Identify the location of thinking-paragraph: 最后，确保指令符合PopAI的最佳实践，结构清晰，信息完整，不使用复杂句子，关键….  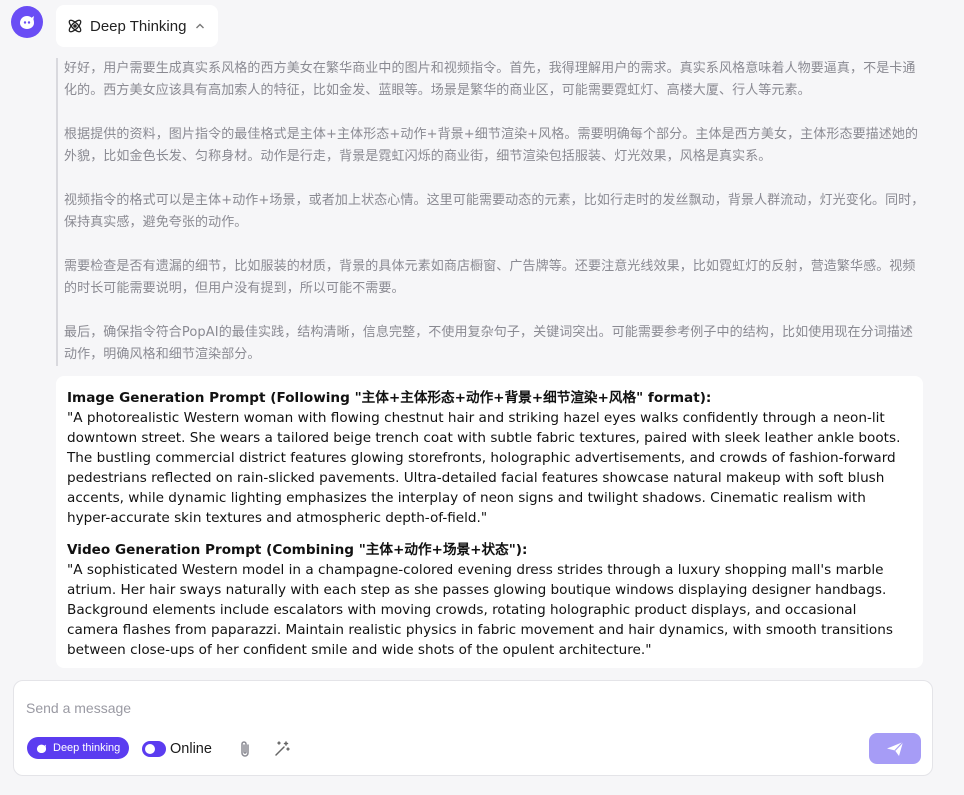
(489, 343).